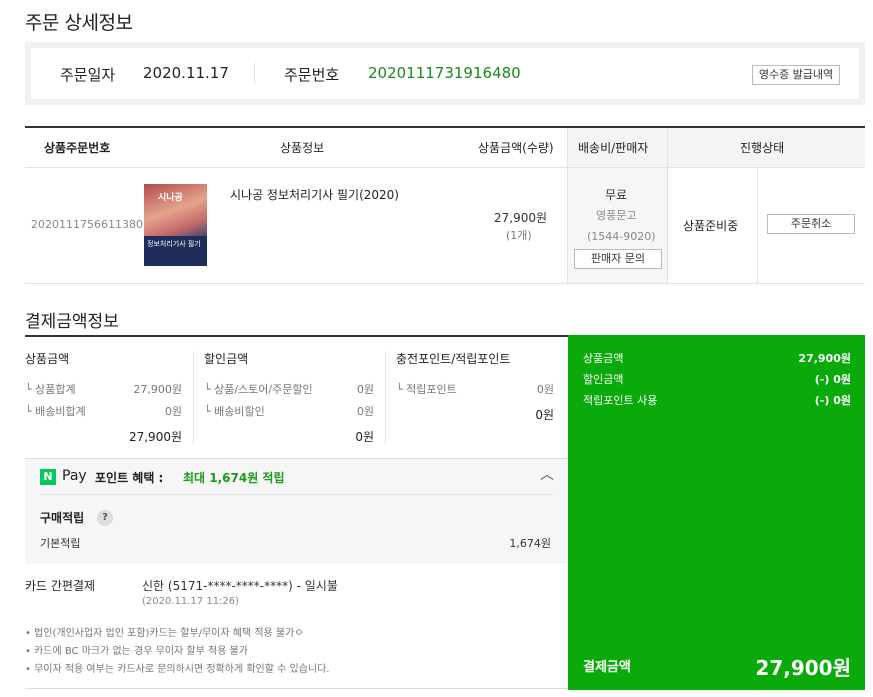 This screenshot has height=697, width=873. Describe the element at coordinates (530, 543) in the screenshot. I see `base-reward-value: 1,674원` at that location.